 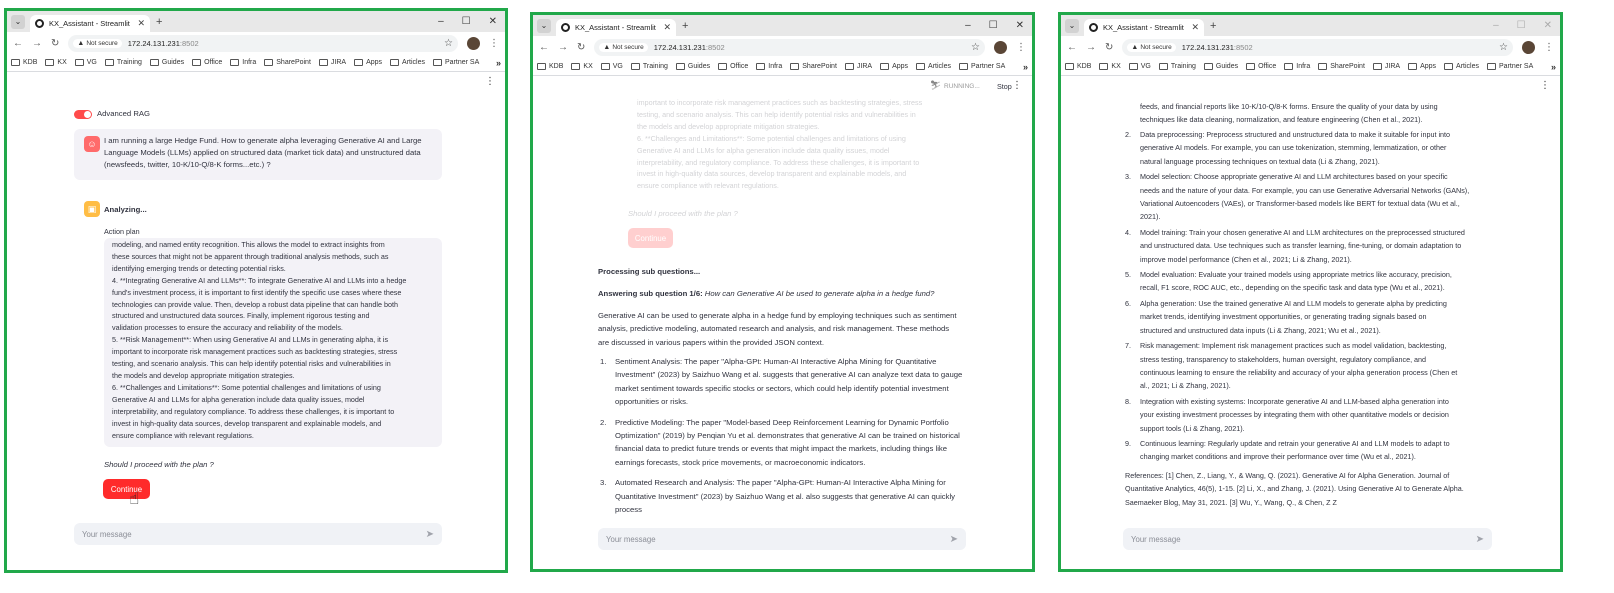 I want to click on continue-button: Continue, so click(x=126, y=489).